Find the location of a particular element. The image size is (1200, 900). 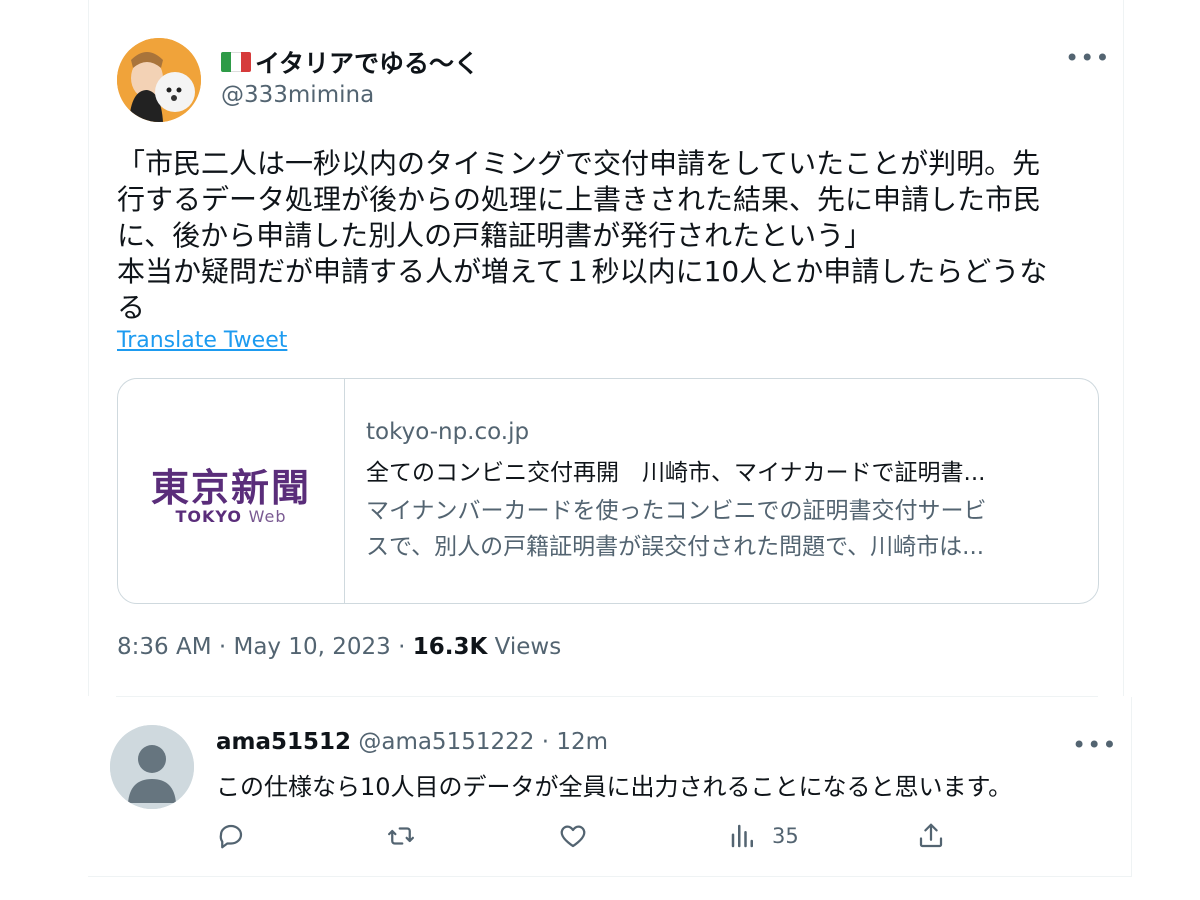

card-thumbnail: 東京新聞 TOKYO Web is located at coordinates (231, 491).